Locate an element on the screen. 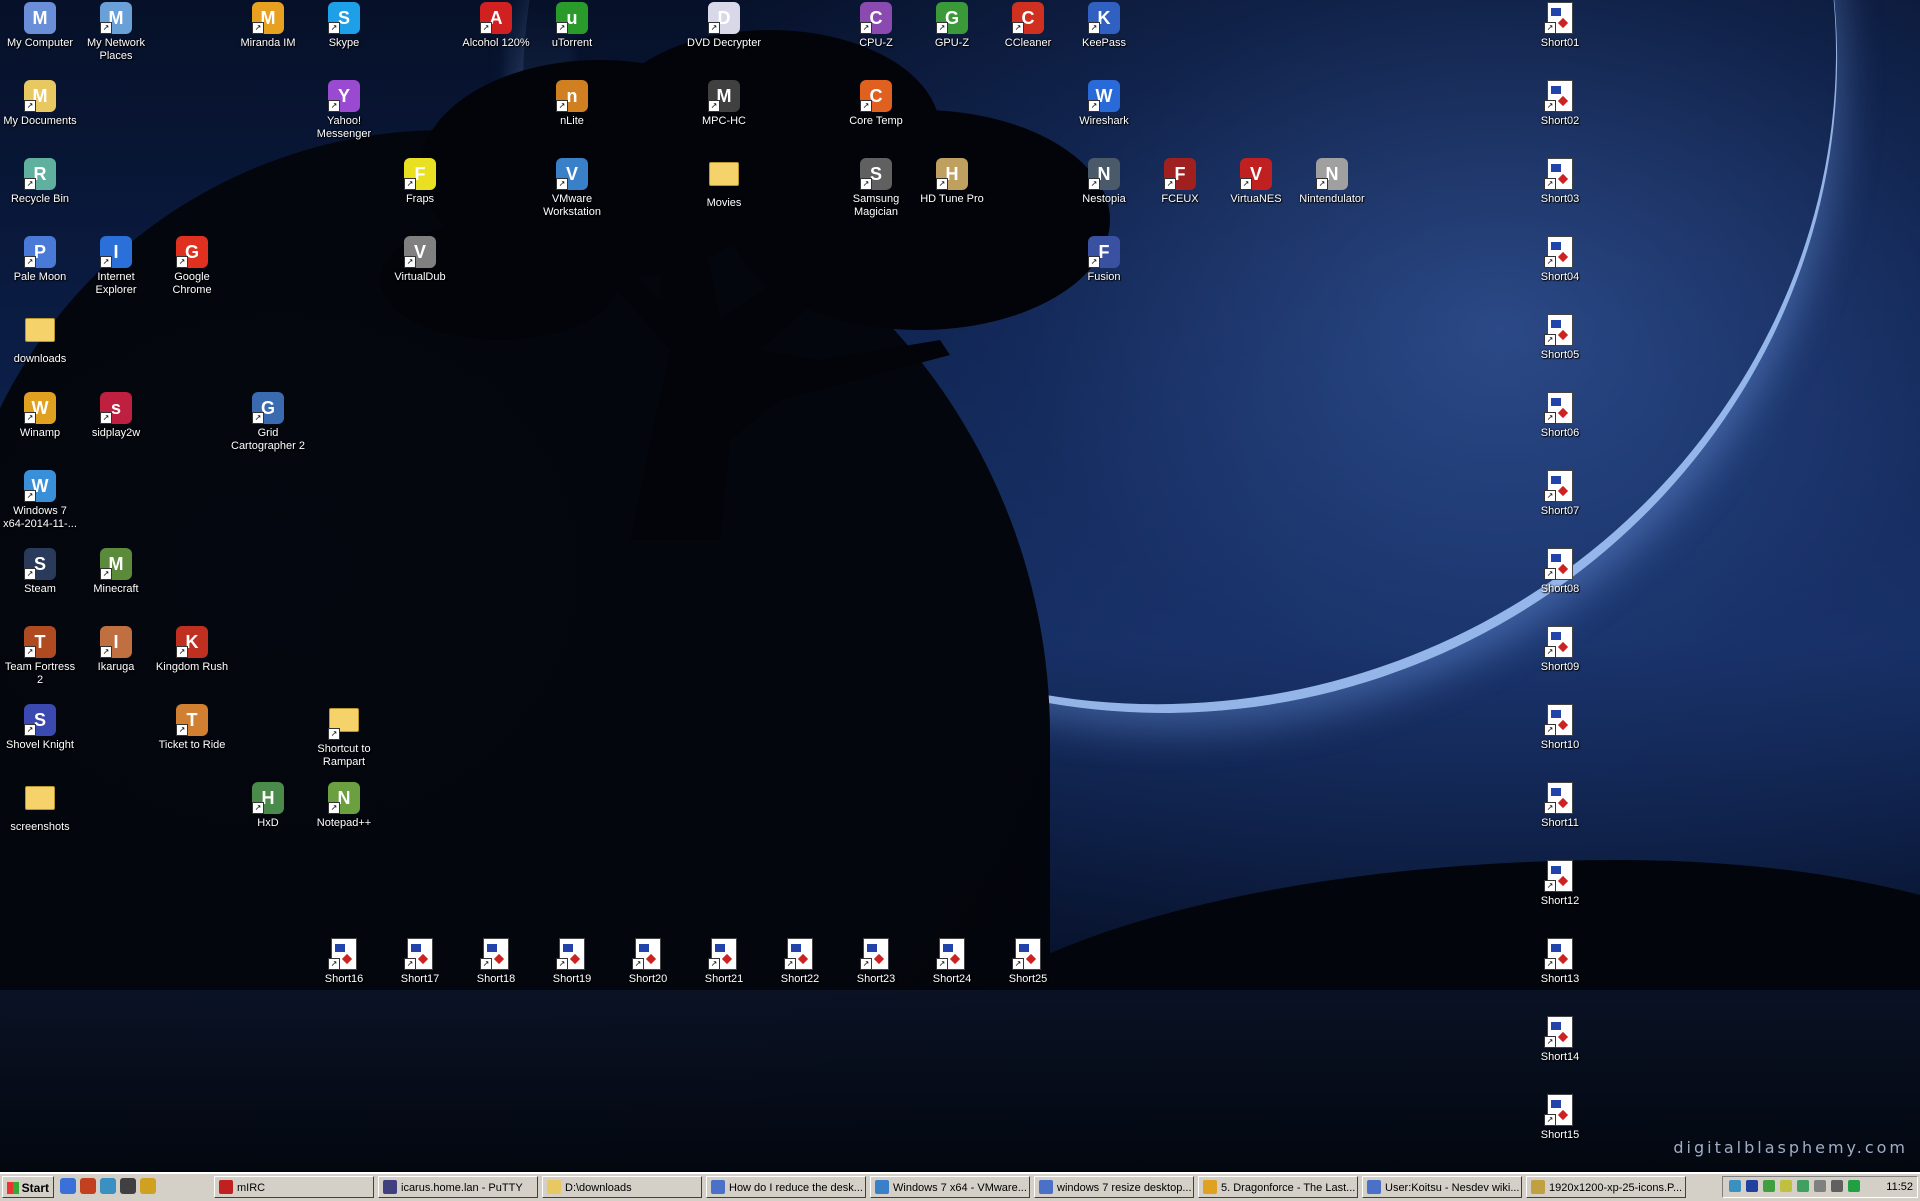 The height and width of the screenshot is (1201, 1920). desktop-icon-notepad: N ↗ Notepad++ is located at coordinates (344, 805).